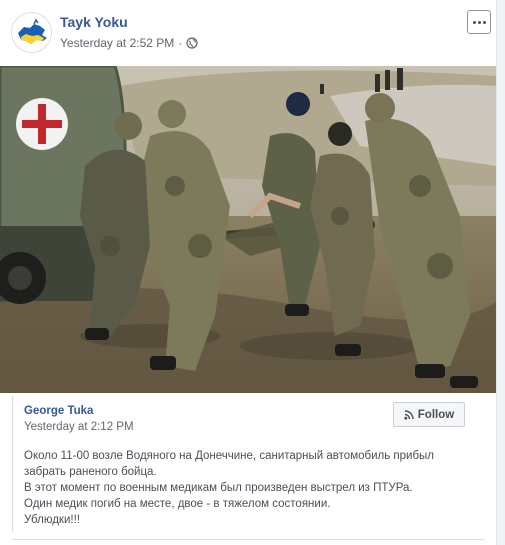 The image size is (505, 545). I want to click on crimea-map-avatar-icon, so click(31, 32).